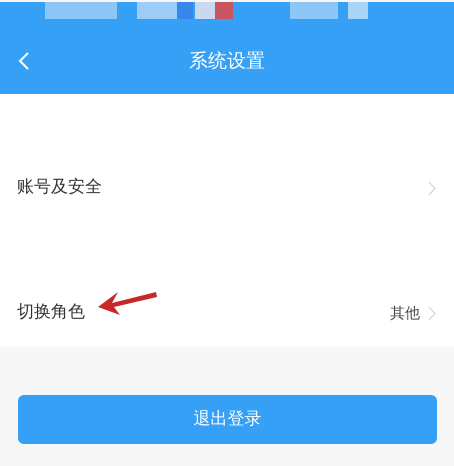 Image resolution: width=454 pixels, height=466 pixels. Describe the element at coordinates (405, 313) in the screenshot. I see `row-value: 其他` at that location.